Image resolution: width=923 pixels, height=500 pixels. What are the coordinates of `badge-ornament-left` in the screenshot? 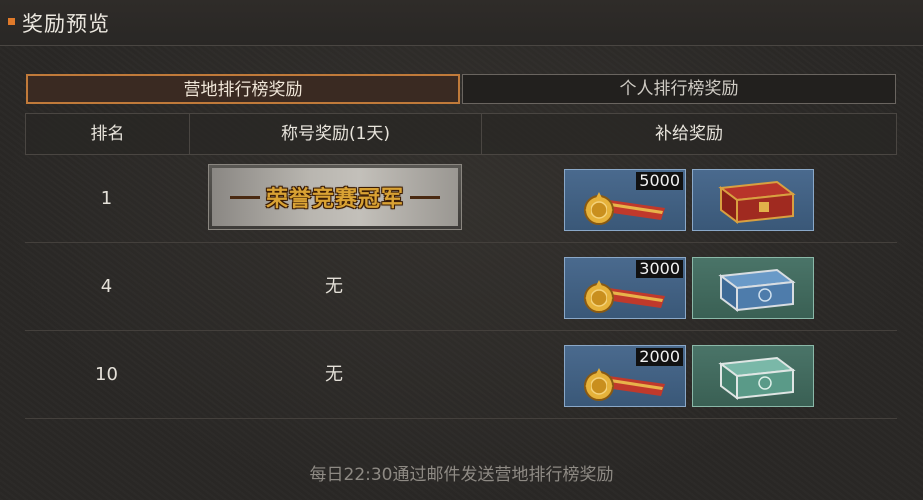 It's located at (244, 197).